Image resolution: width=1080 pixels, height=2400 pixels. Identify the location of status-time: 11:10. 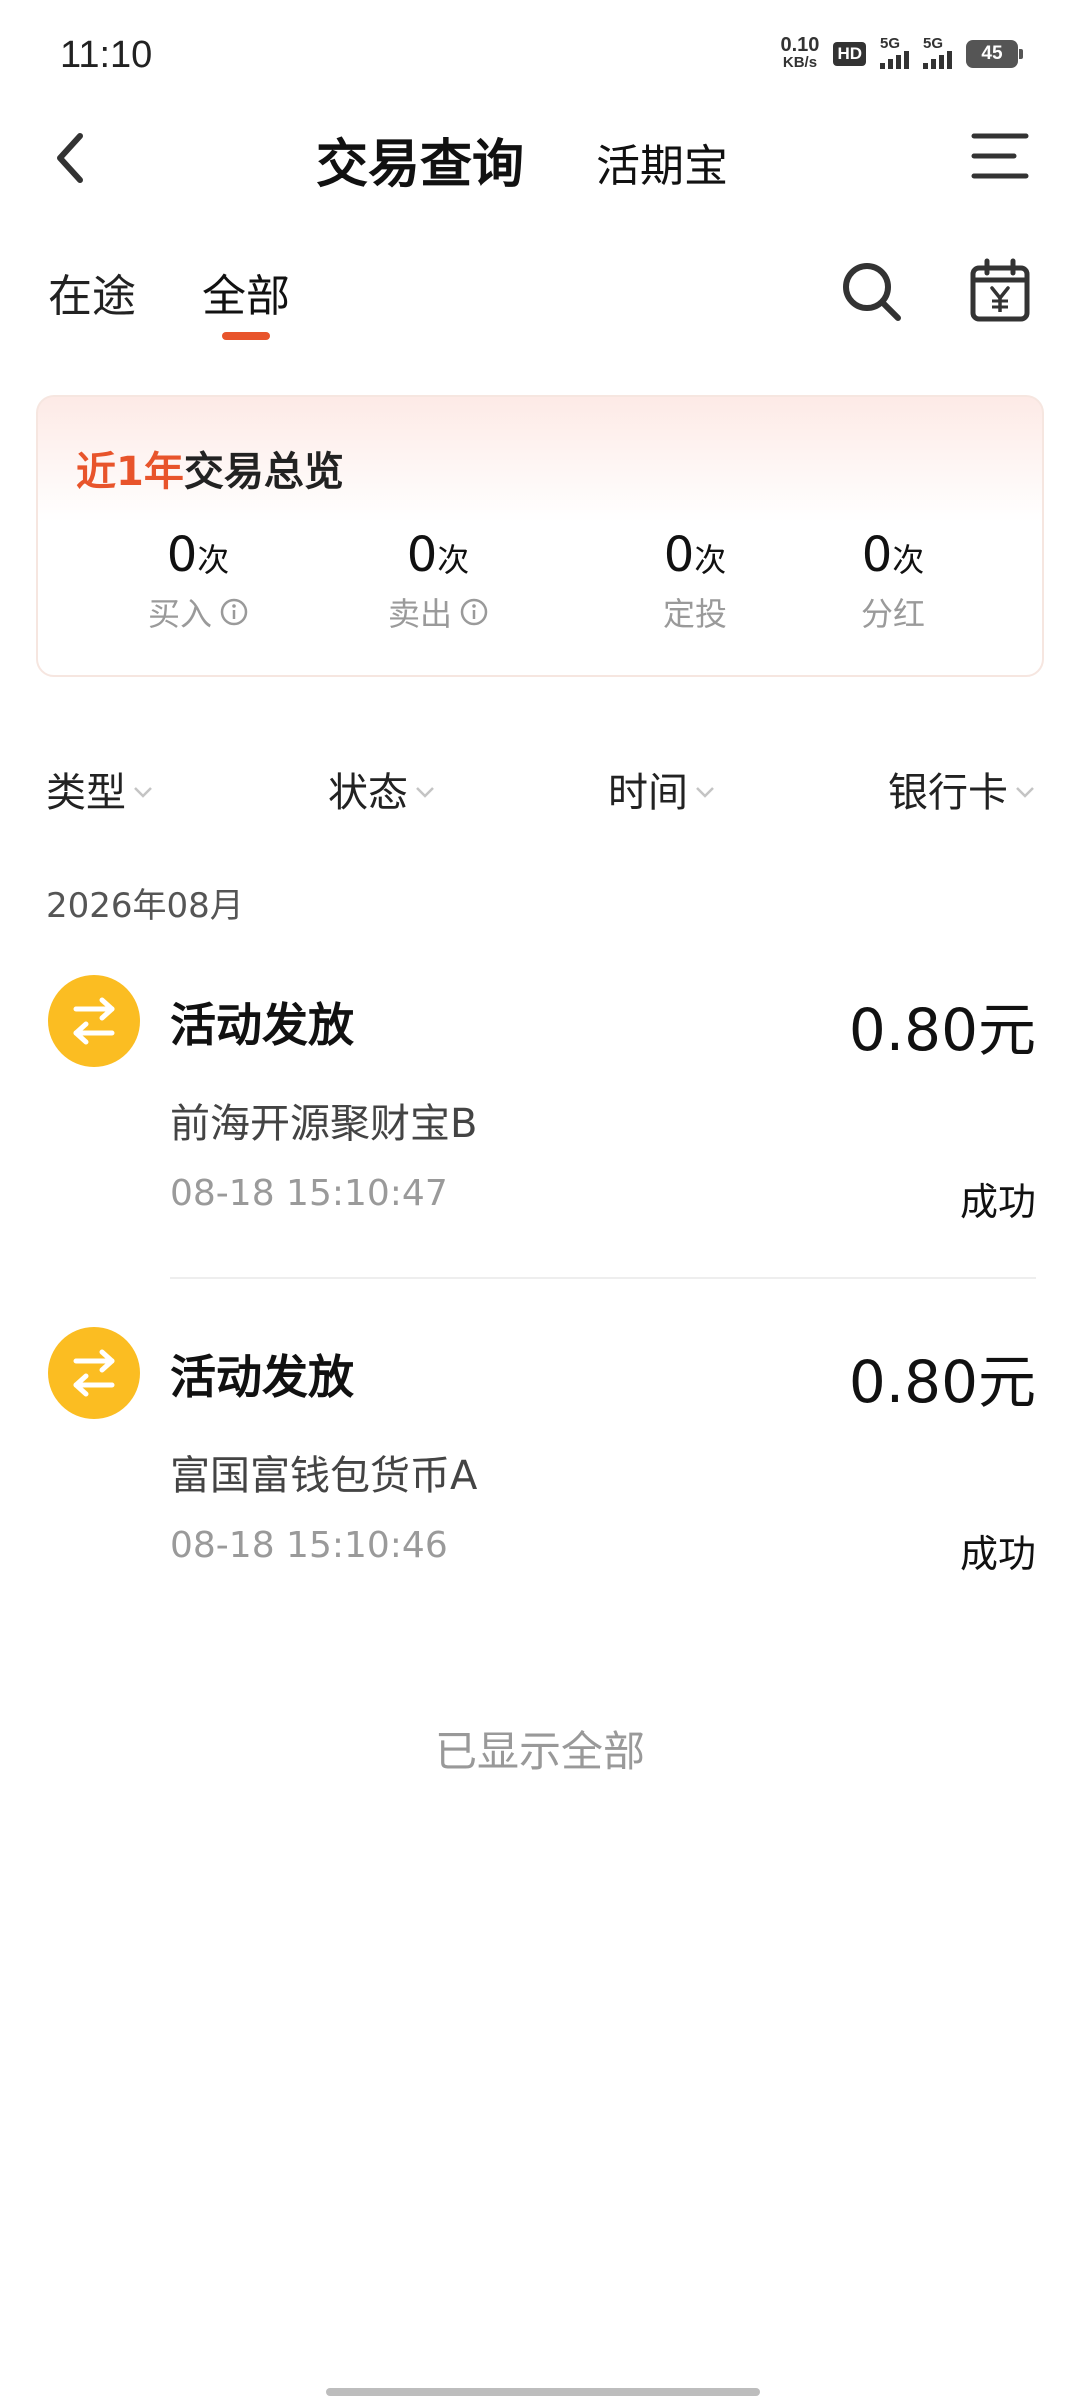
(106, 55).